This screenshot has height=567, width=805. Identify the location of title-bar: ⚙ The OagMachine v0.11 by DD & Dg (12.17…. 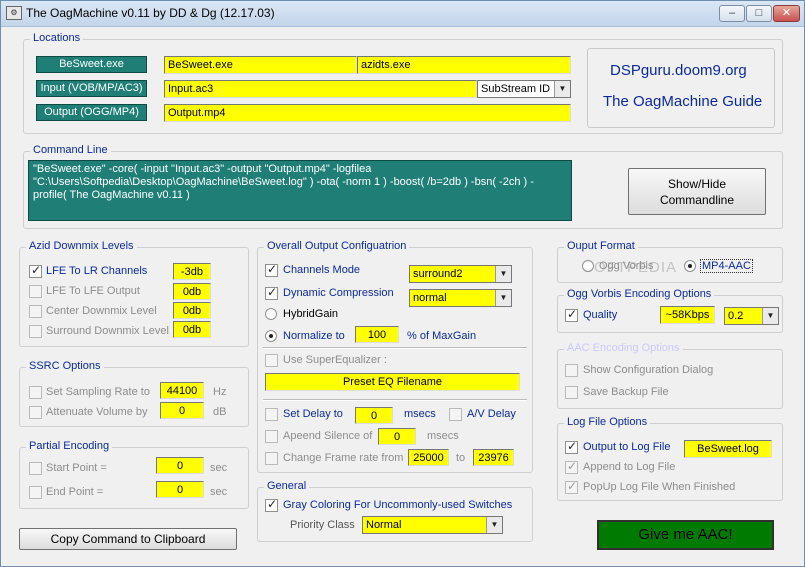
(402, 14).